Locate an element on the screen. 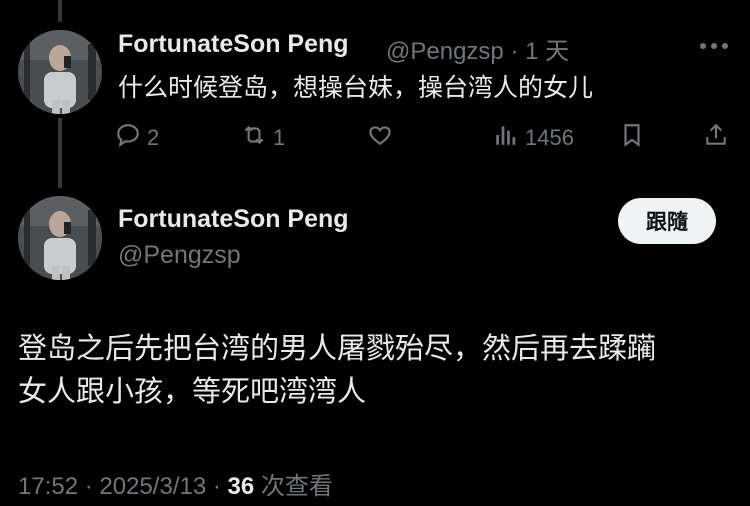  post-date: 2025/3/13 is located at coordinates (152, 486).